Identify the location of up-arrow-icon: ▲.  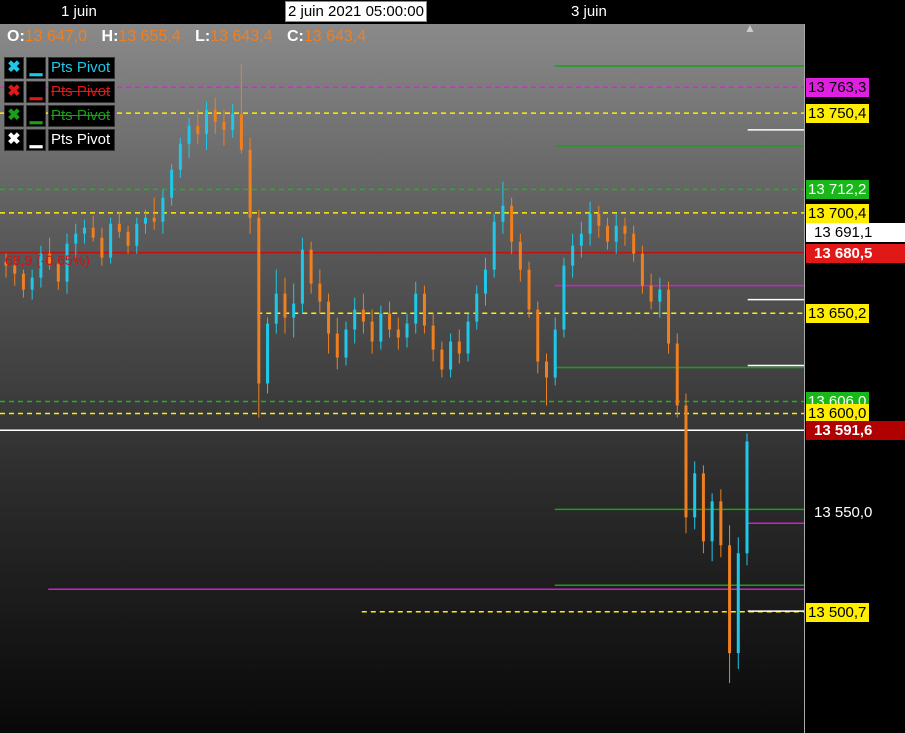
(750, 28).